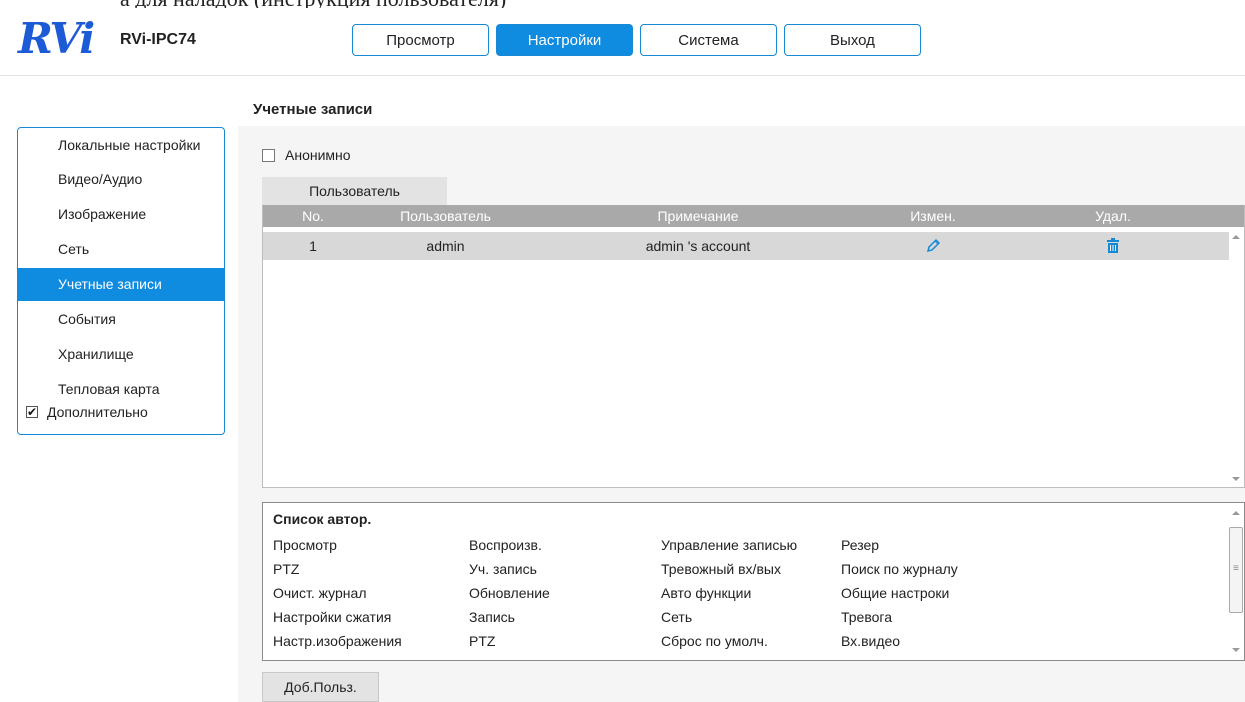  What do you see at coordinates (320, 593) in the screenshot?
I see `permission-item: Очист. журнал` at bounding box center [320, 593].